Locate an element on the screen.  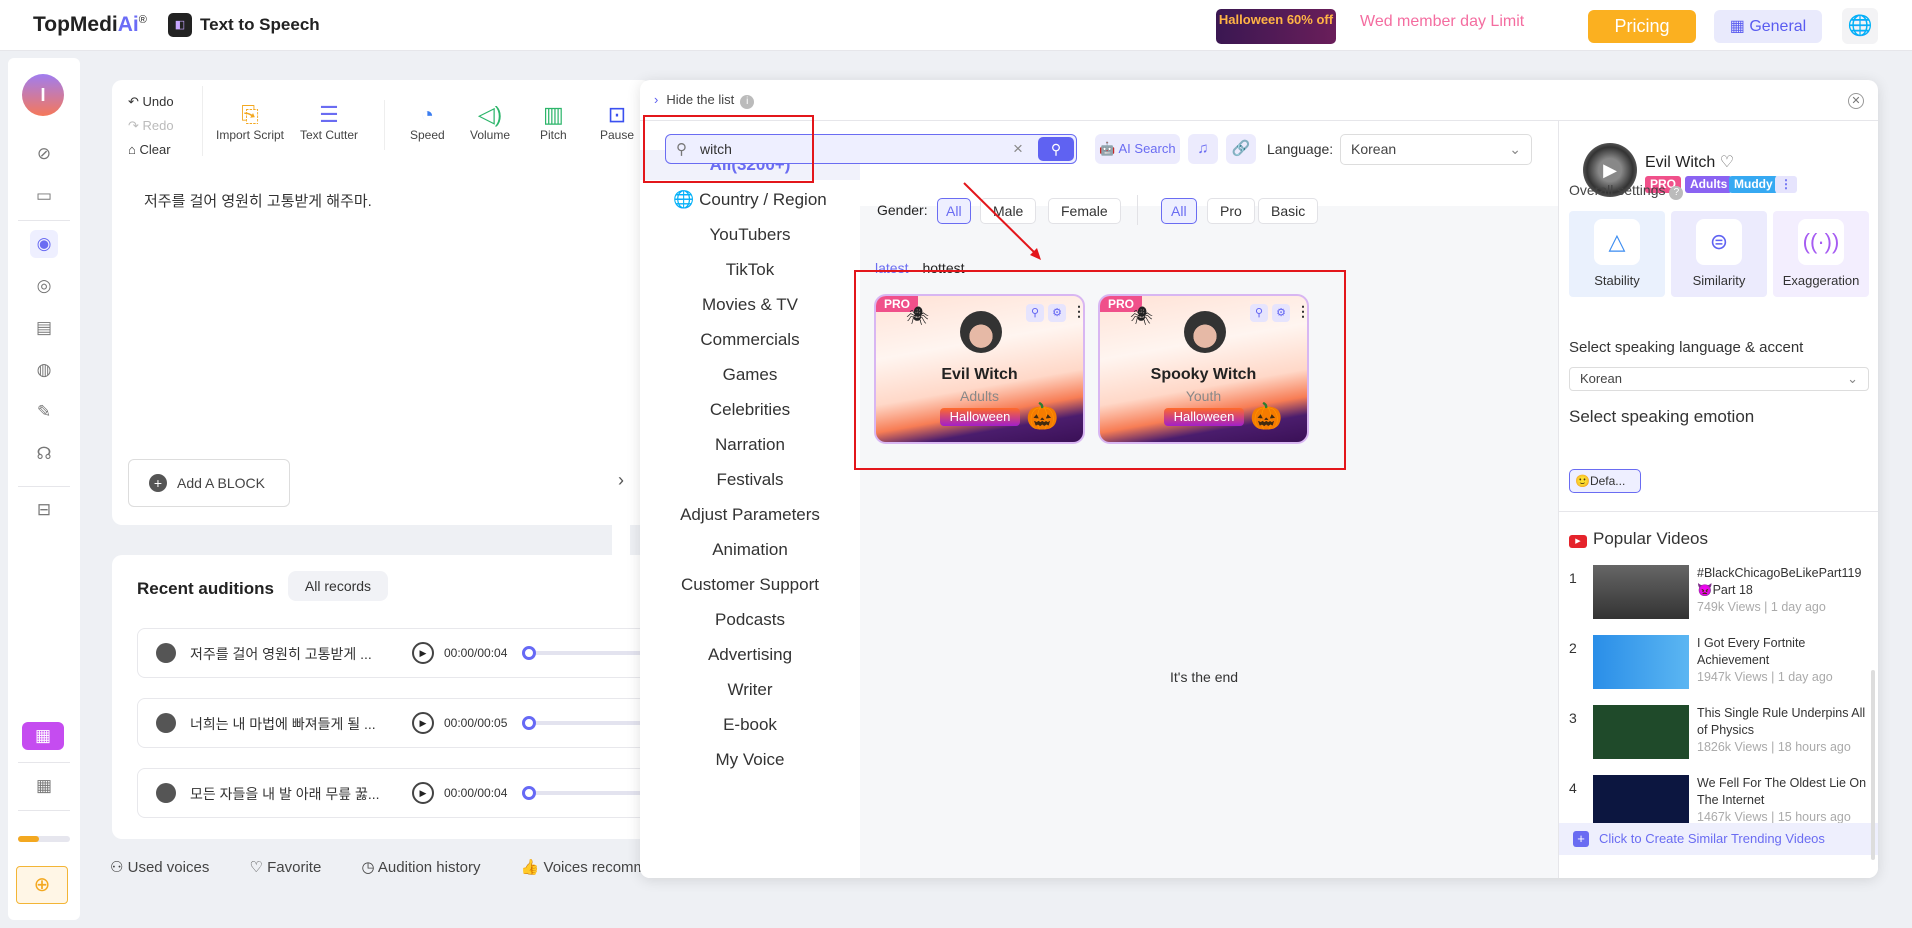
category-item: Writer is located at coordinates (750, 690).